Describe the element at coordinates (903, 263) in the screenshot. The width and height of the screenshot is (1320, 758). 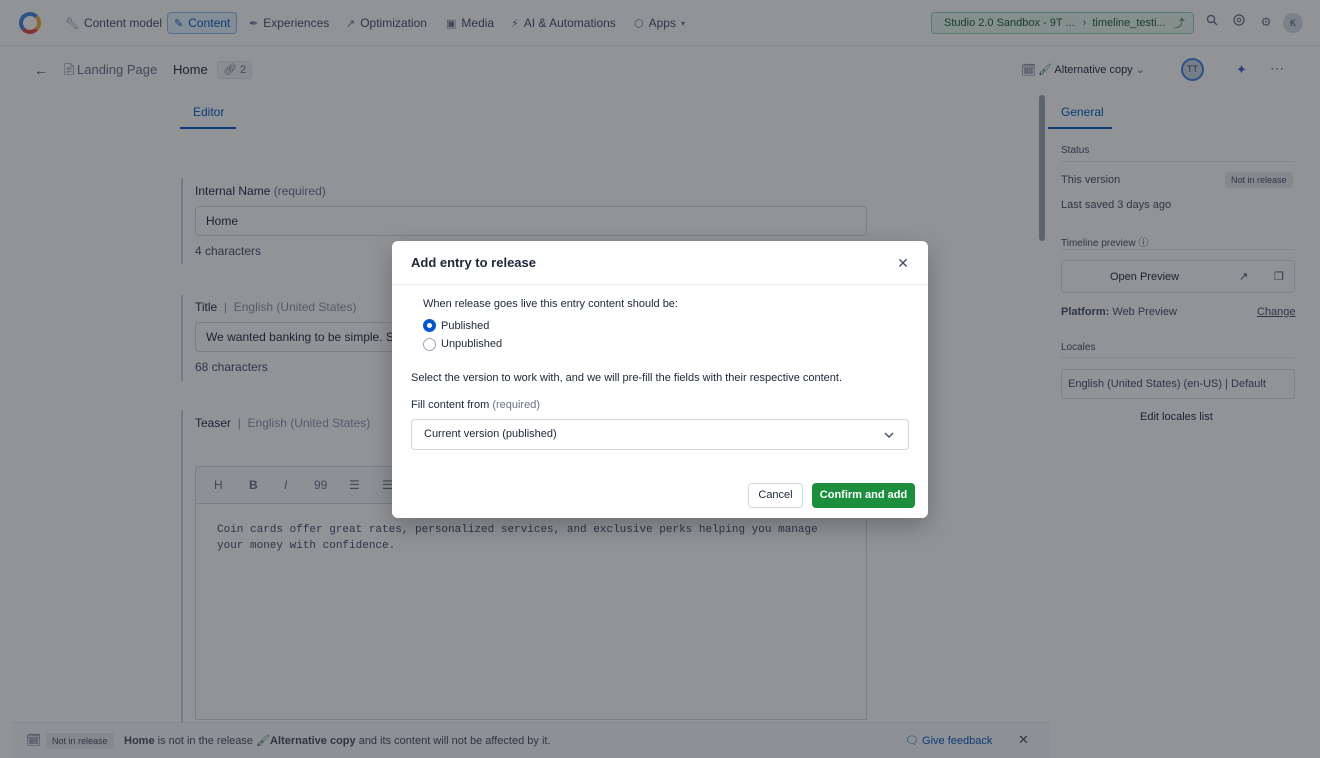
I see `close-icon: ✕` at that location.